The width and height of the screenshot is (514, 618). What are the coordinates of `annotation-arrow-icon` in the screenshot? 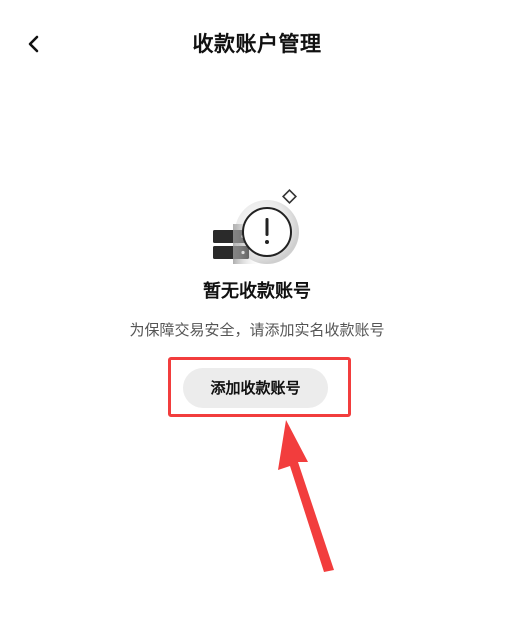 It's located at (306, 496).